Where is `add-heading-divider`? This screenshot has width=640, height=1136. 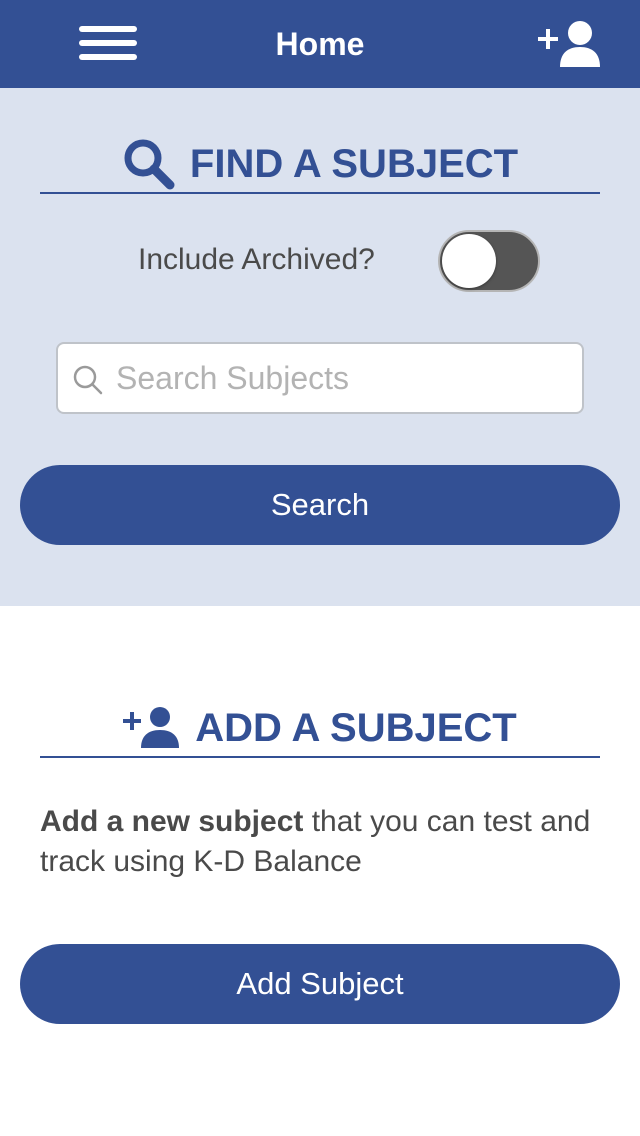
add-heading-divider is located at coordinates (320, 757).